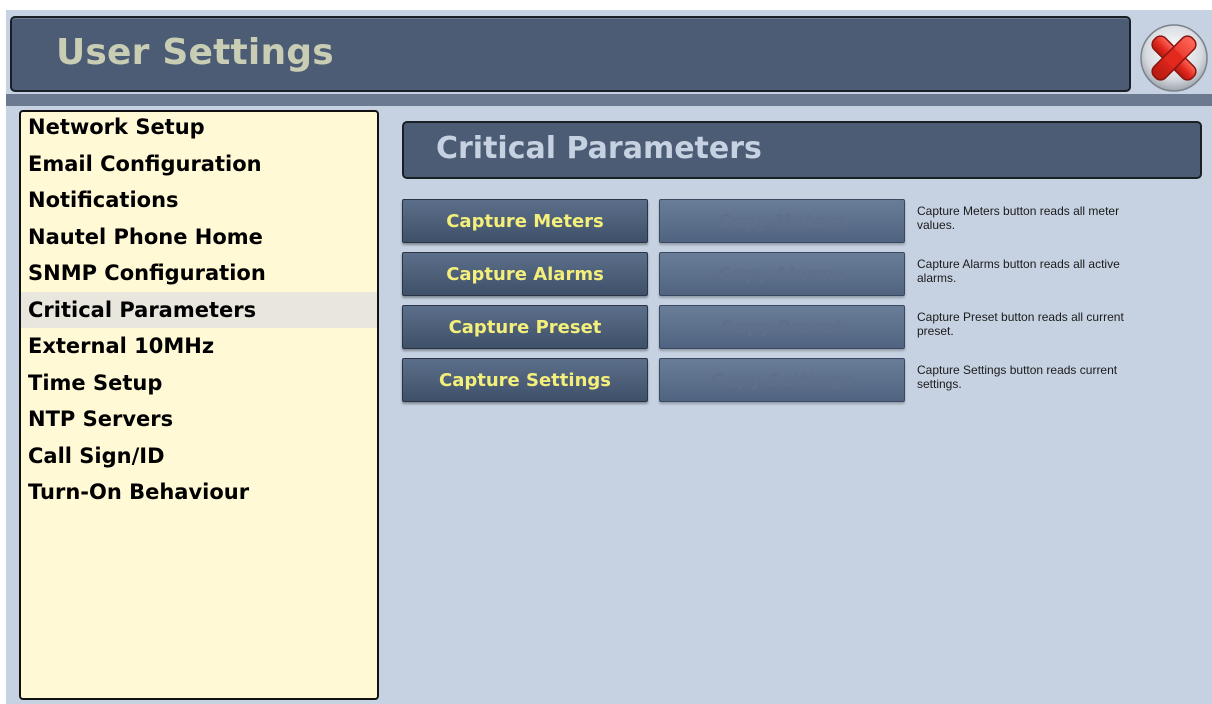 This screenshot has width=1212, height=704. What do you see at coordinates (199, 164) in the screenshot?
I see `sidebar-item-email-configuration: Email Configuration` at bounding box center [199, 164].